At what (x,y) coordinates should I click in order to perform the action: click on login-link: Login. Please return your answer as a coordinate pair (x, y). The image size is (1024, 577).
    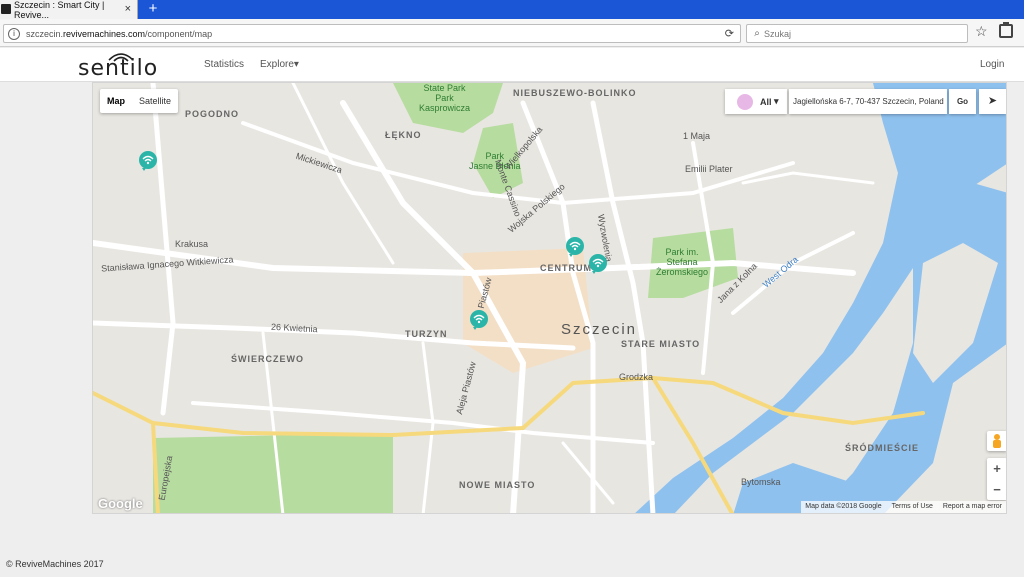
    Looking at the image, I should click on (992, 64).